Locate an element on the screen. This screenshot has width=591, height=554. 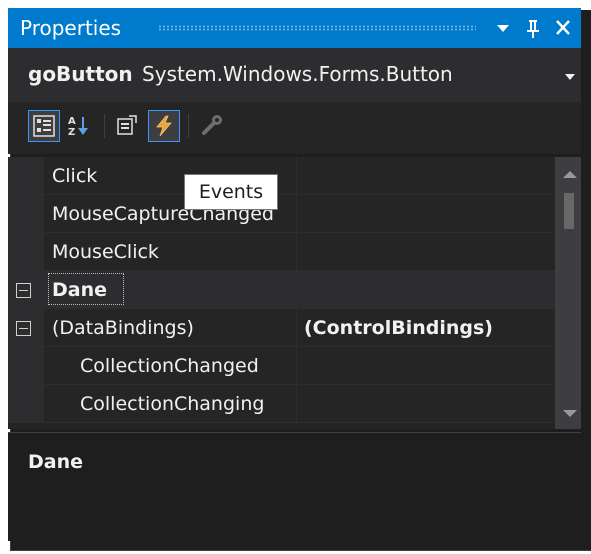
close-icon is located at coordinates (563, 28).